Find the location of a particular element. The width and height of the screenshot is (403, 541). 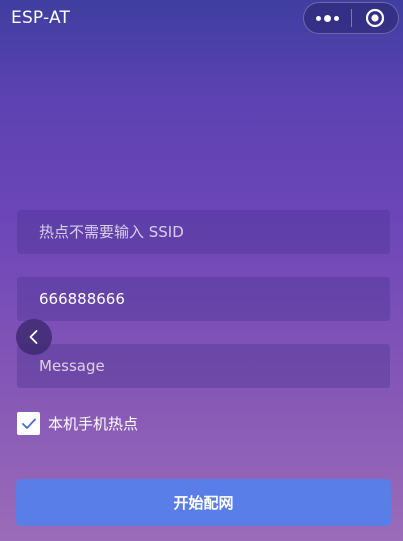

checkmark-icon is located at coordinates (28, 423).